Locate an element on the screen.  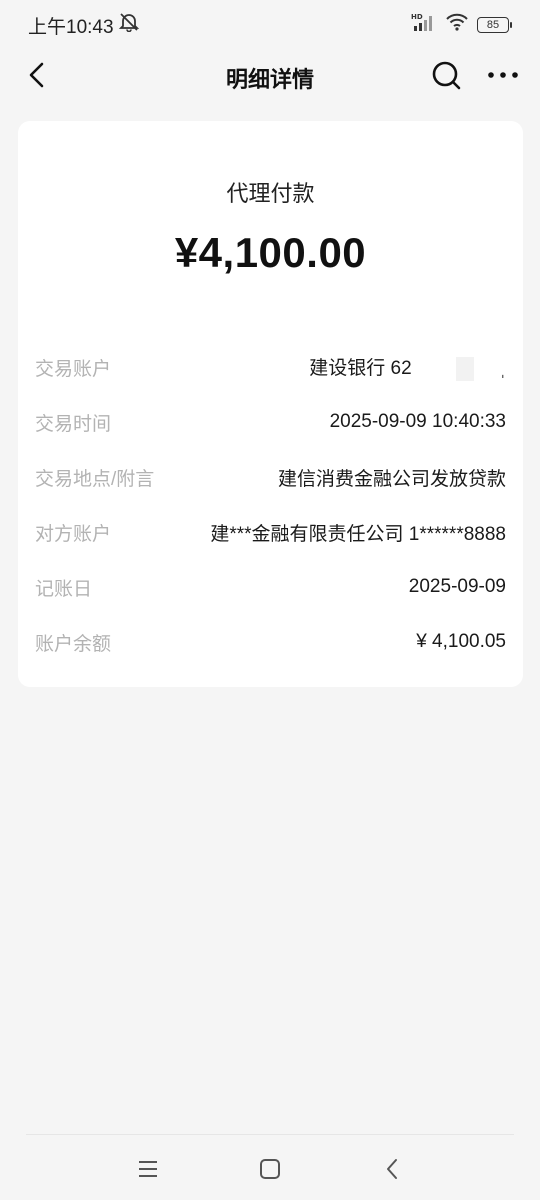
nav-bar: 明细详情 is located at coordinates (270, 75).